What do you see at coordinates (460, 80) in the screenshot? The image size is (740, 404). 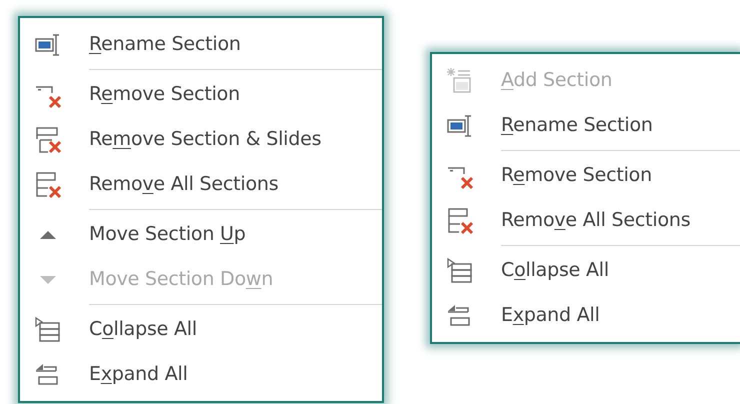 I see `add-section-icon` at bounding box center [460, 80].